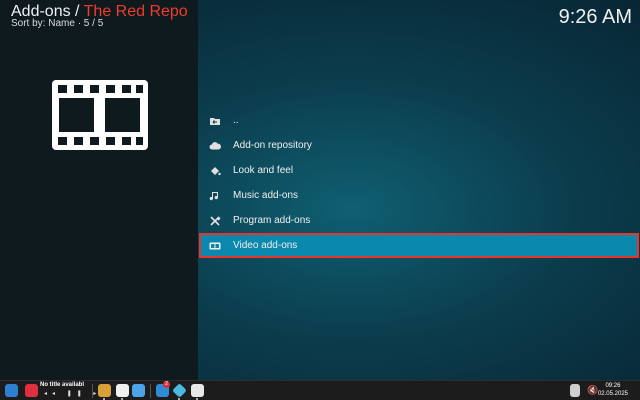 This screenshot has height=400, width=640. Describe the element at coordinates (62, 385) in the screenshot. I see `media-title: No title availabl` at that location.